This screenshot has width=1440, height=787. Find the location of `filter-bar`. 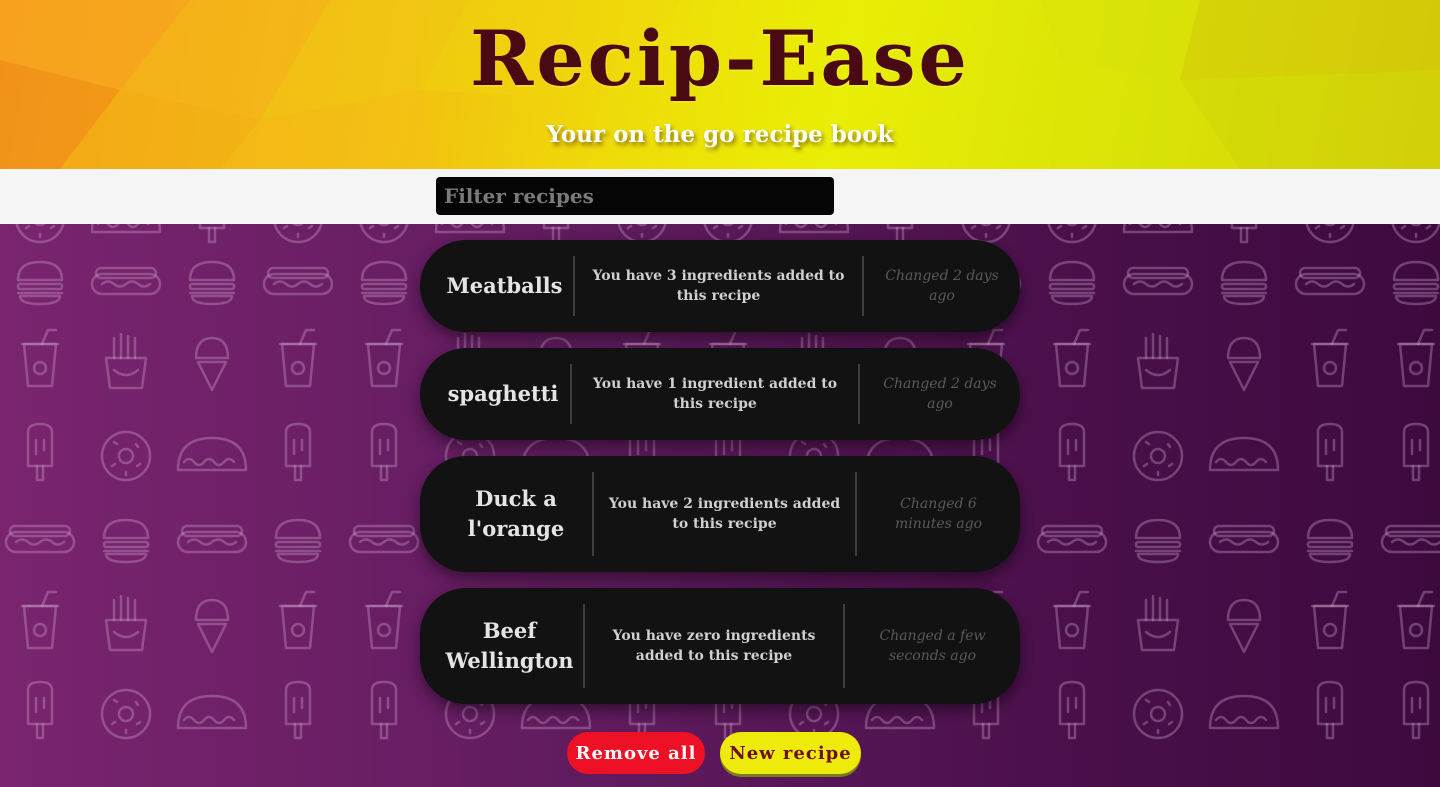

filter-bar is located at coordinates (720, 196).